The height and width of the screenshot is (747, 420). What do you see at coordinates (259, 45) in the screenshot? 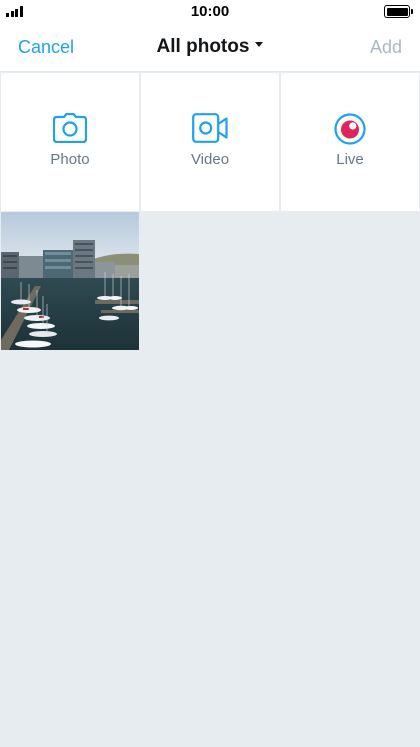
I see `caret-down-icon` at bounding box center [259, 45].